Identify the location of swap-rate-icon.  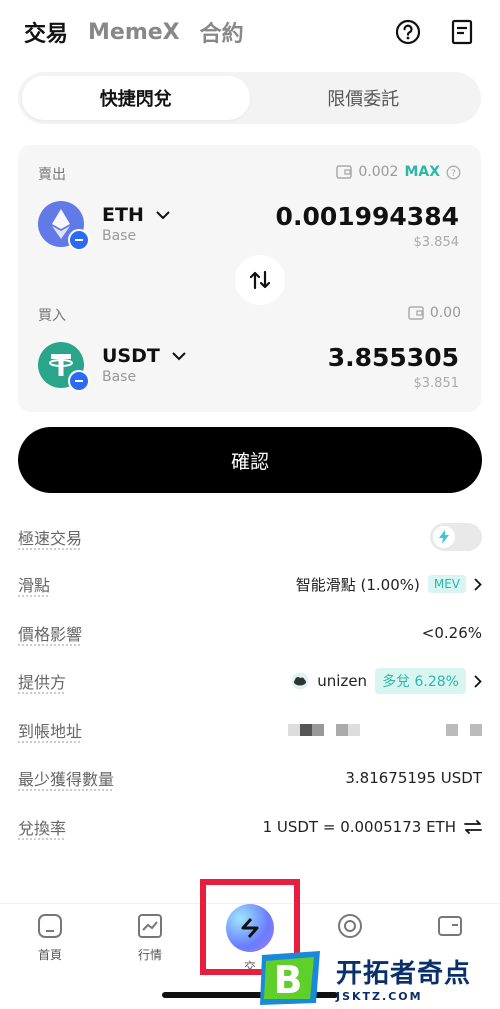
(473, 827).